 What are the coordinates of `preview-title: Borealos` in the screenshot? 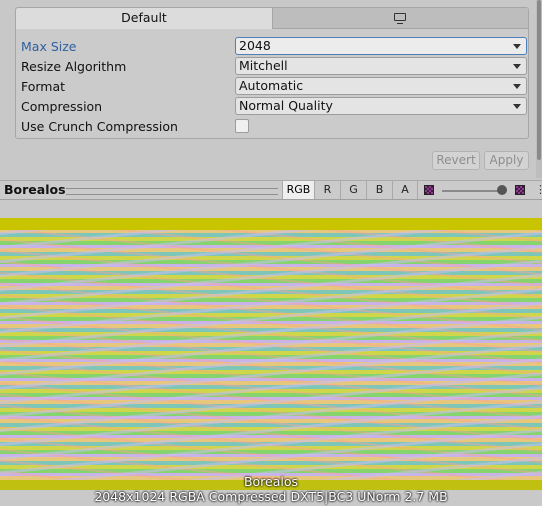 It's located at (35, 189).